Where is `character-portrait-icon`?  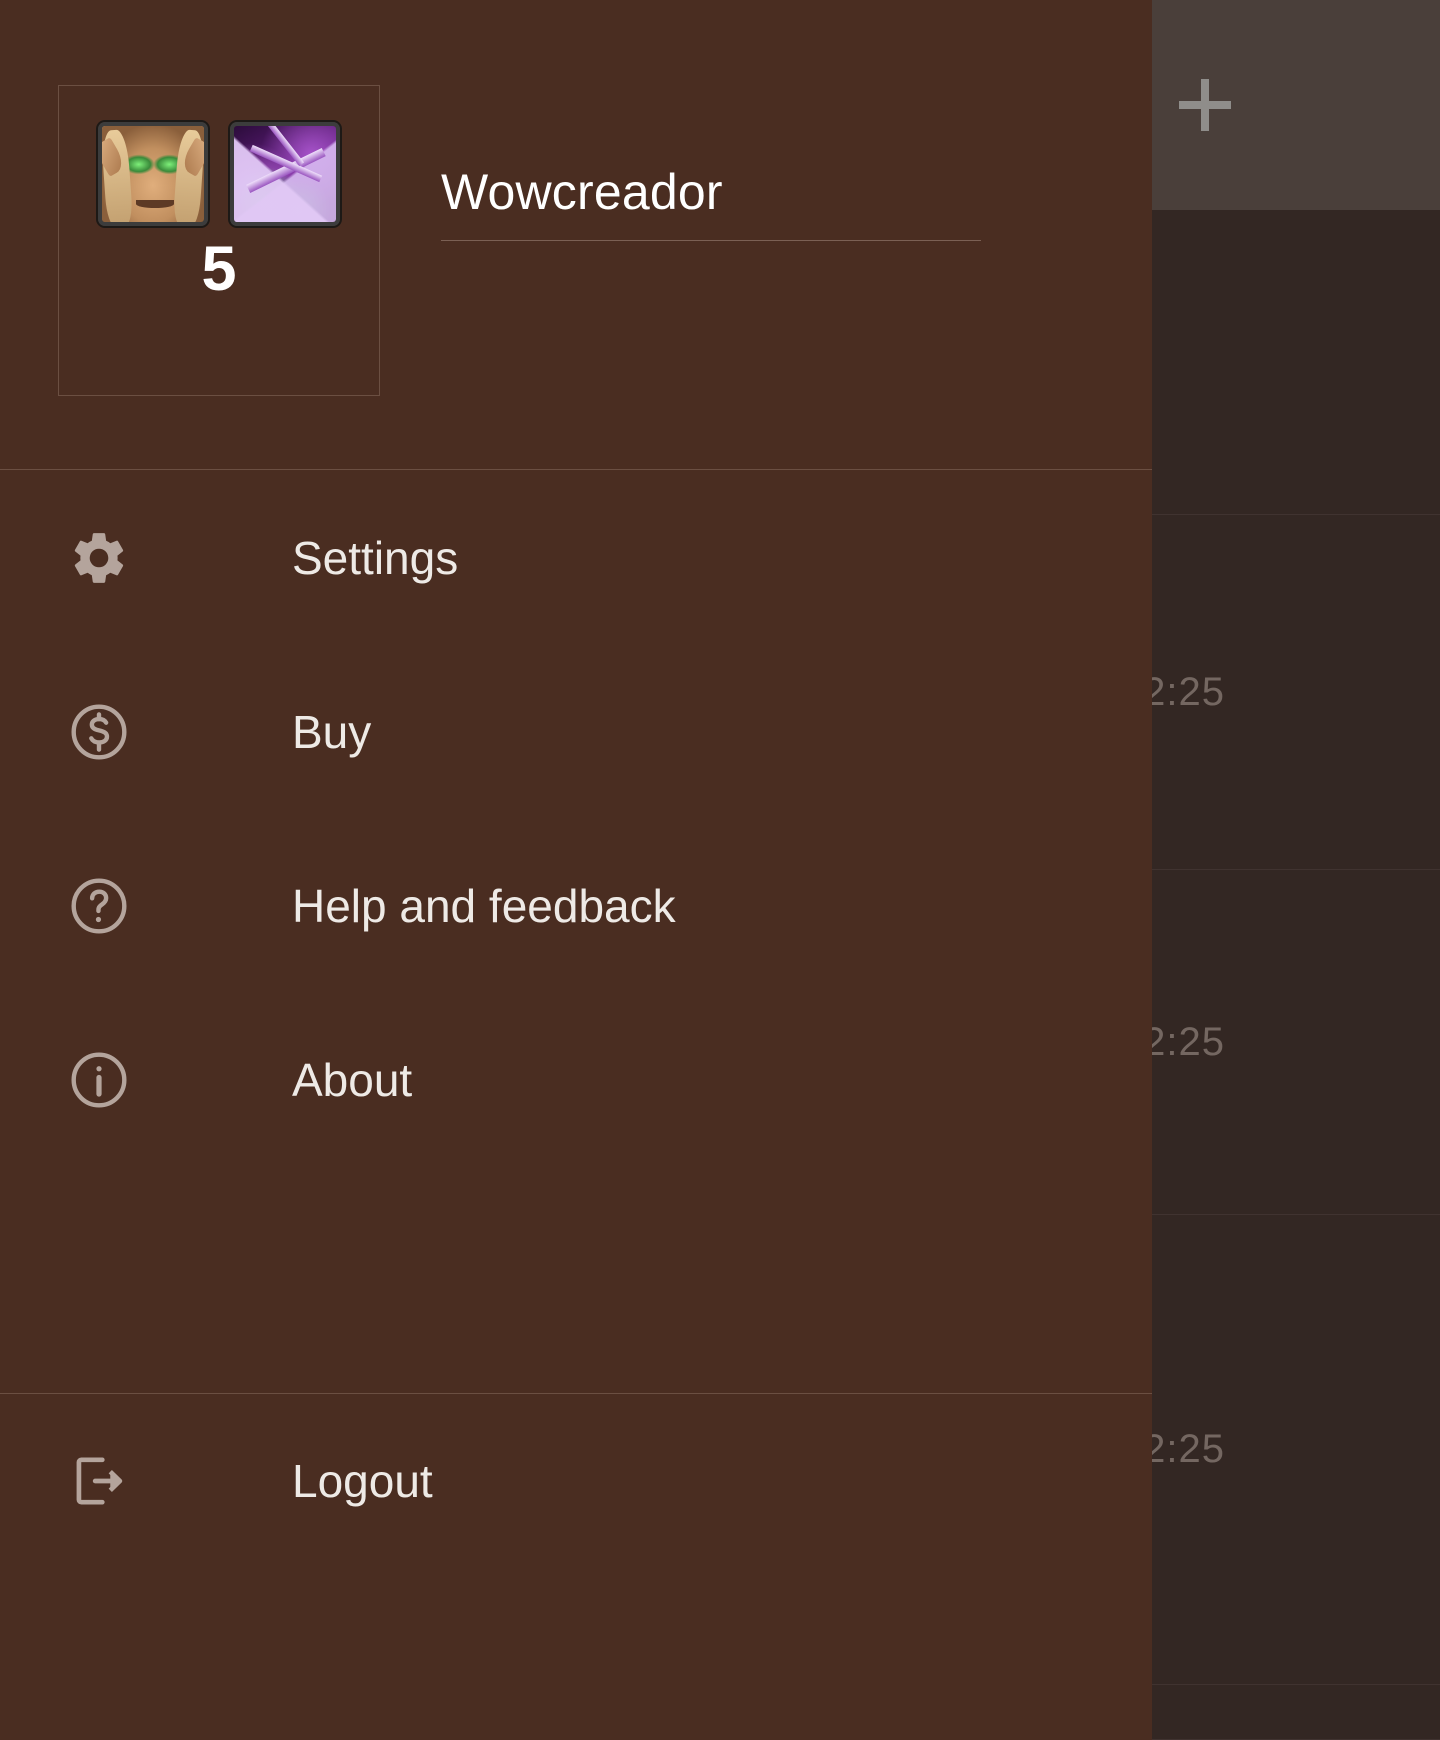 character-portrait-icon is located at coordinates (153, 174).